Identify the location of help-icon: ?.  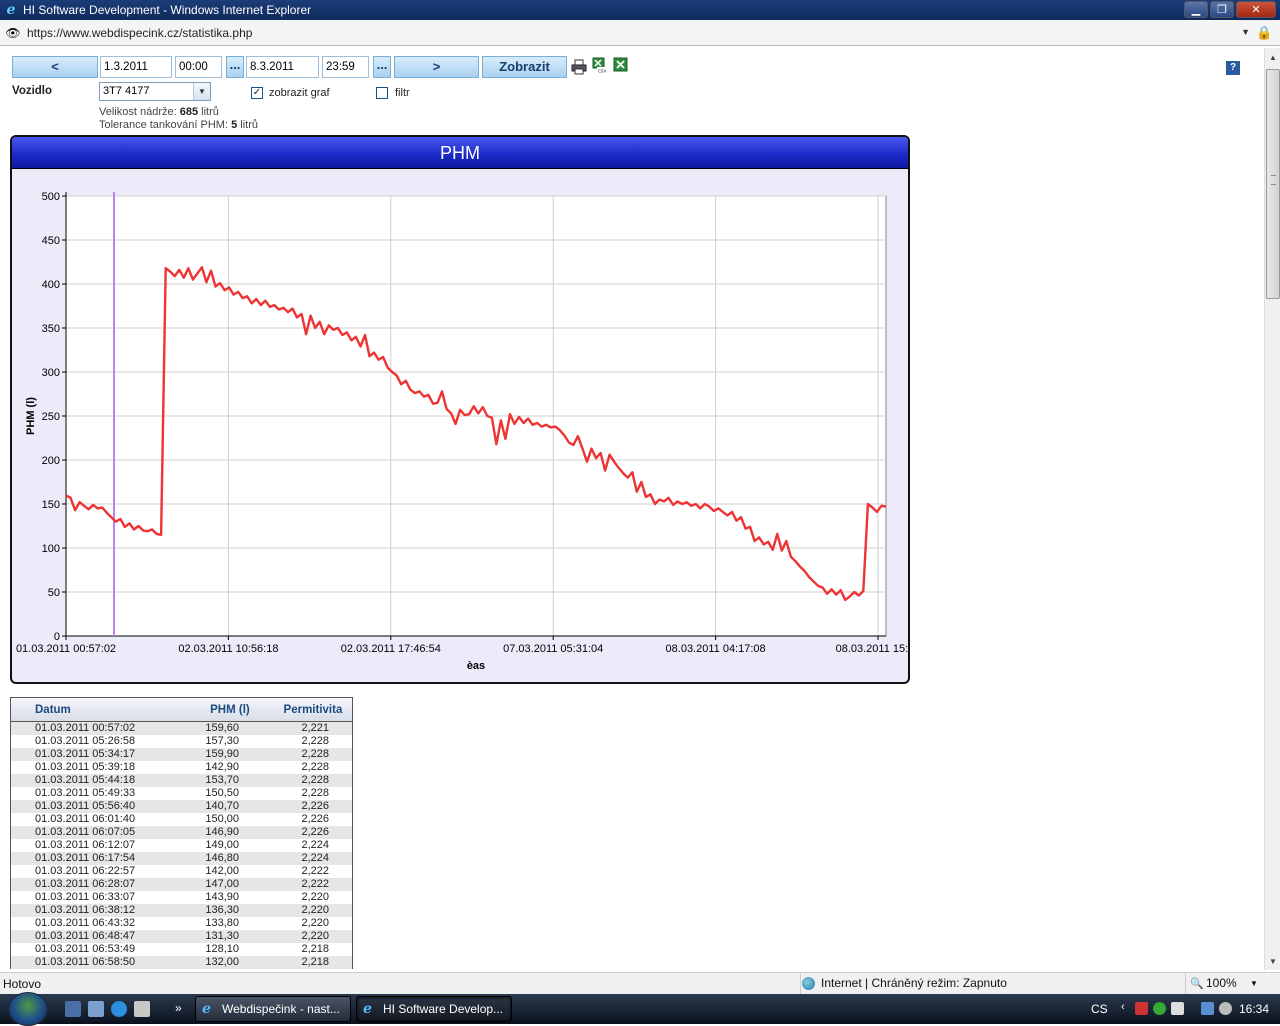
(1233, 68).